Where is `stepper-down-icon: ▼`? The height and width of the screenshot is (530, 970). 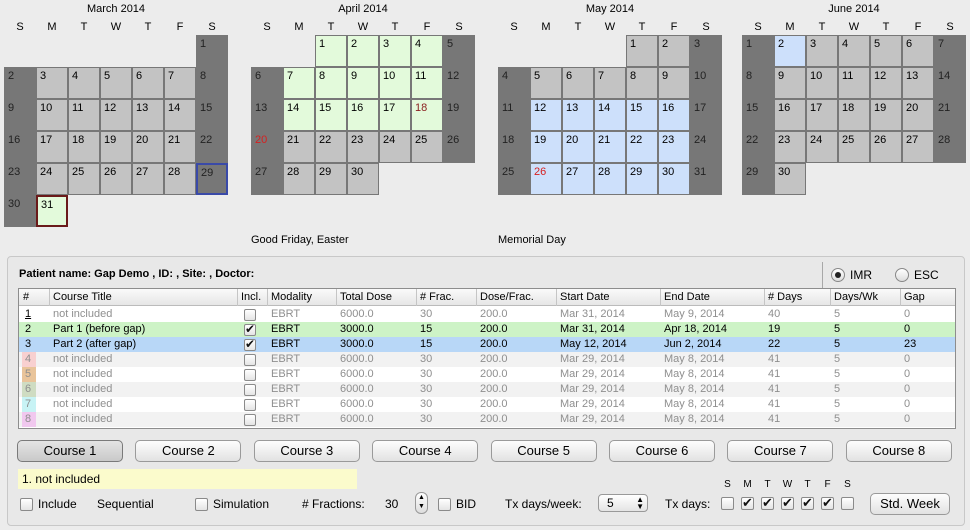
stepper-down-icon: ▼ is located at coordinates (421, 506).